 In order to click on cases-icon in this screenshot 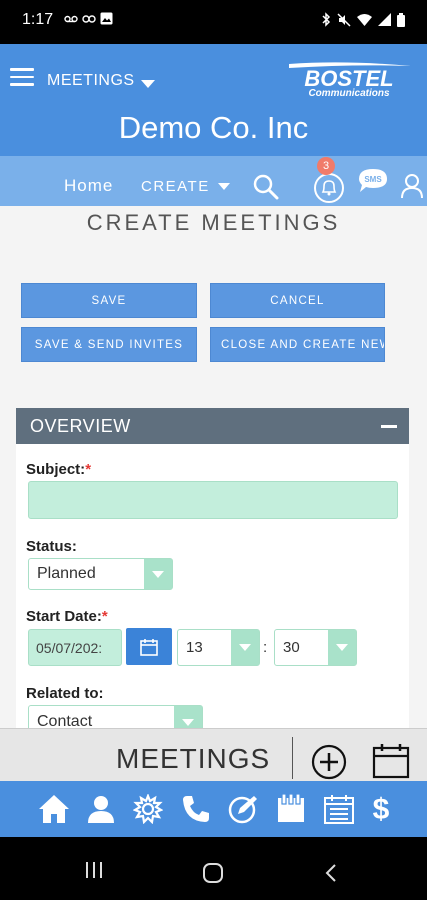, I will do `click(291, 809)`.